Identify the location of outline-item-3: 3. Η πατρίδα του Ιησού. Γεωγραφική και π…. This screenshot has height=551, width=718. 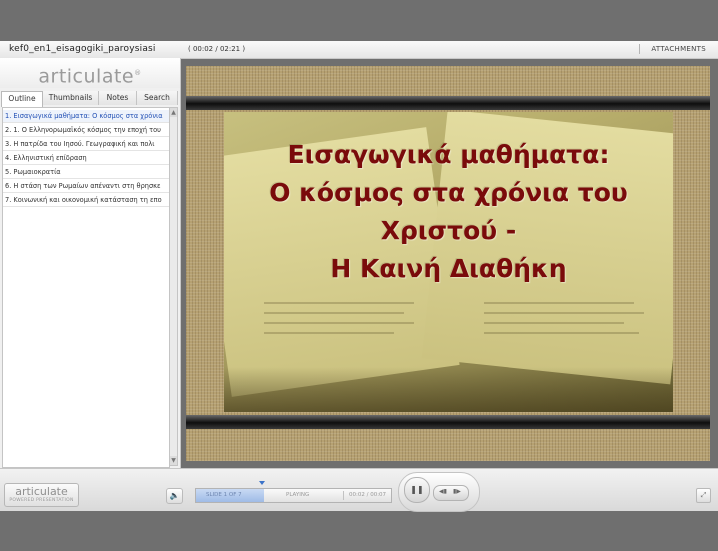
(86, 144).